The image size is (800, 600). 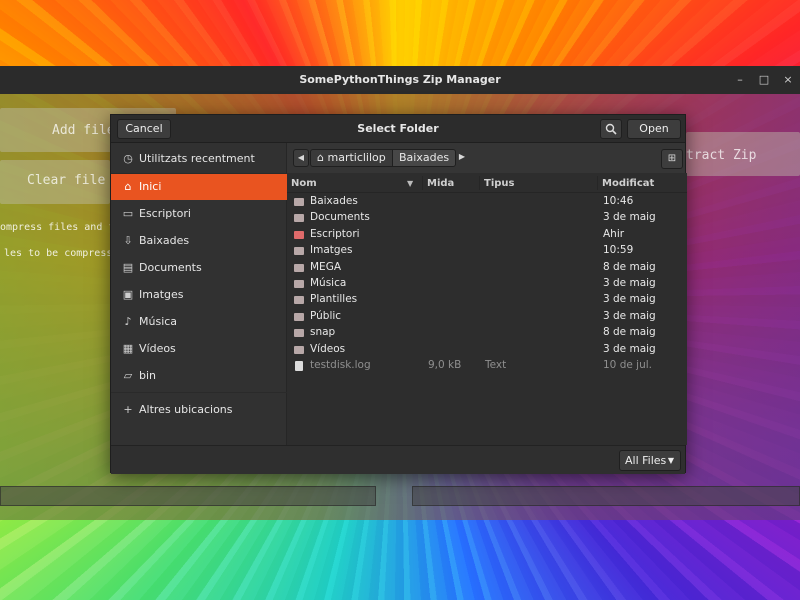 I want to click on path-segment-current: Baixades, so click(x=424, y=158).